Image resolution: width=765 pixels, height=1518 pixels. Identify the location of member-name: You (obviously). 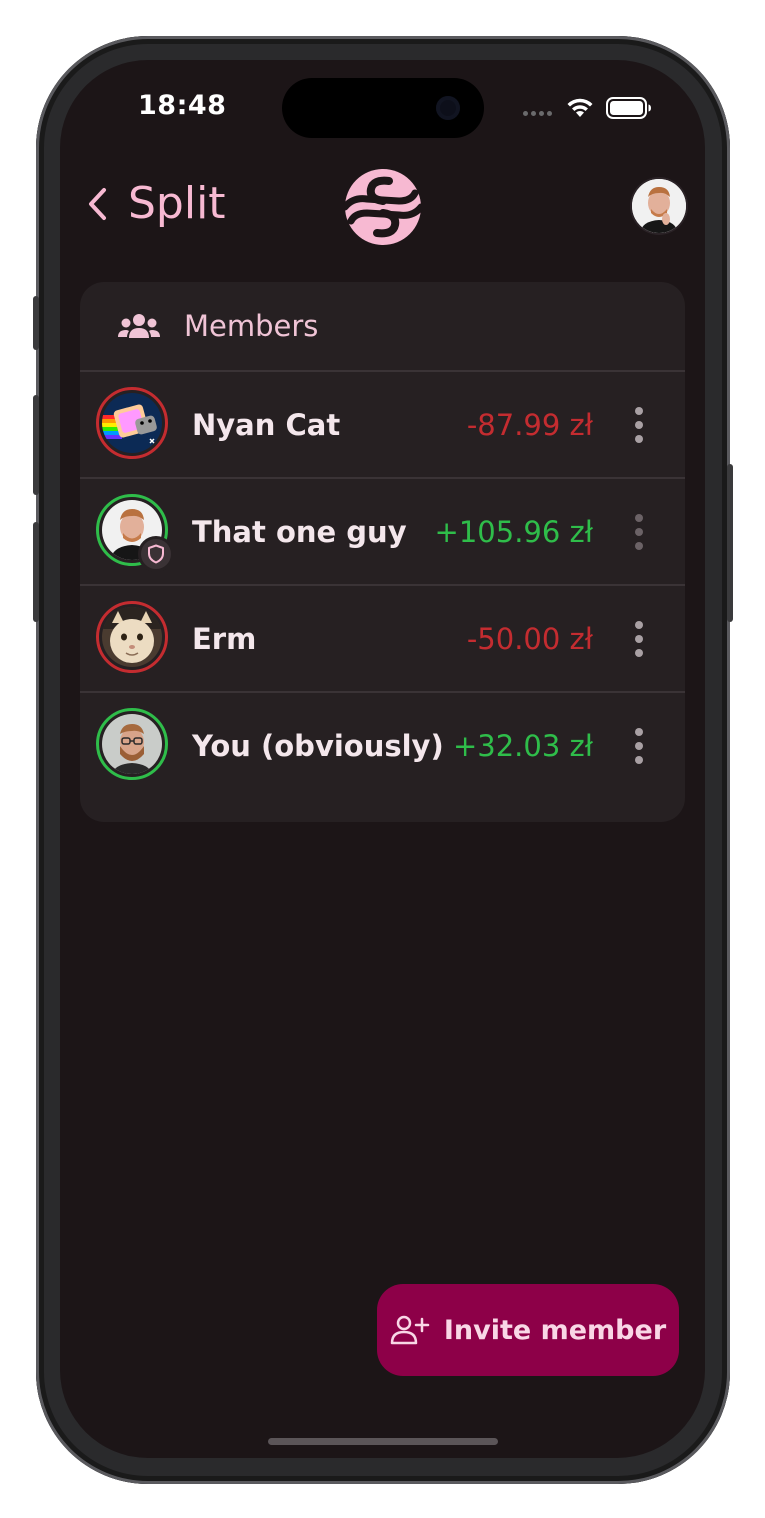
(318, 745).